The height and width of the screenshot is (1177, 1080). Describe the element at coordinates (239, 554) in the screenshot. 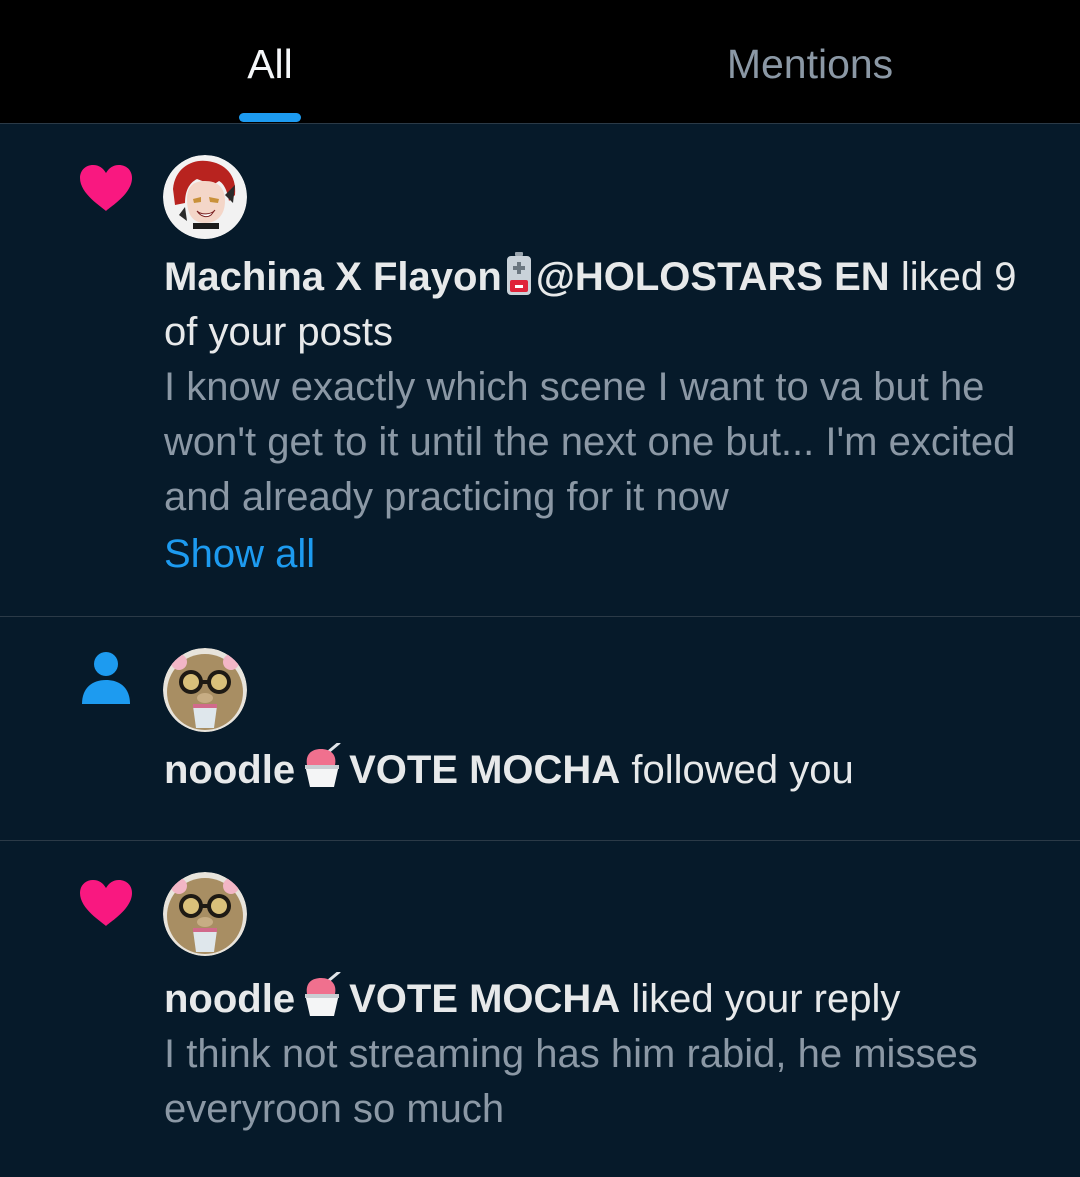

I see `show-all-link: Show all` at that location.